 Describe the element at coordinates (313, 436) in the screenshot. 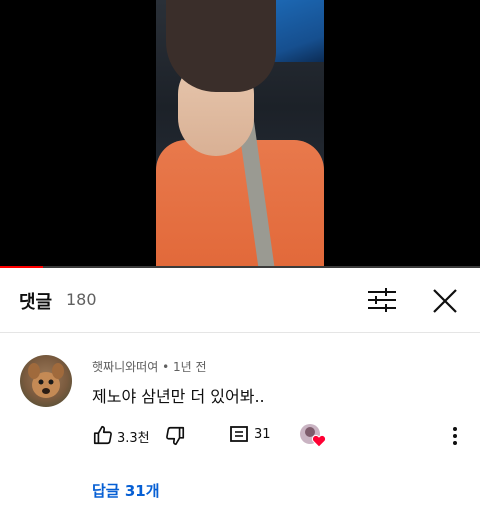

I see `creator-heart-icon` at that location.